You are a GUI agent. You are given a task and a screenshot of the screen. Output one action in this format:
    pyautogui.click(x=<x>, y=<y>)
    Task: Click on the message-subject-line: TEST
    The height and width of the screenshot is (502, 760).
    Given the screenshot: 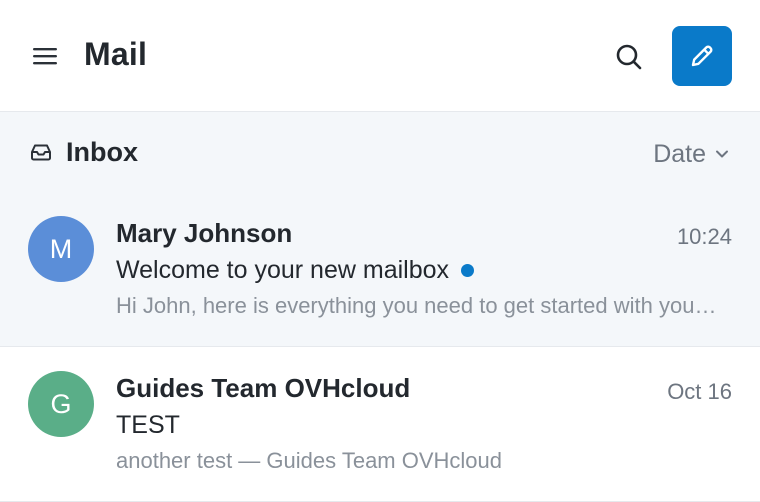 What is the action you would take?
    pyautogui.click(x=148, y=425)
    